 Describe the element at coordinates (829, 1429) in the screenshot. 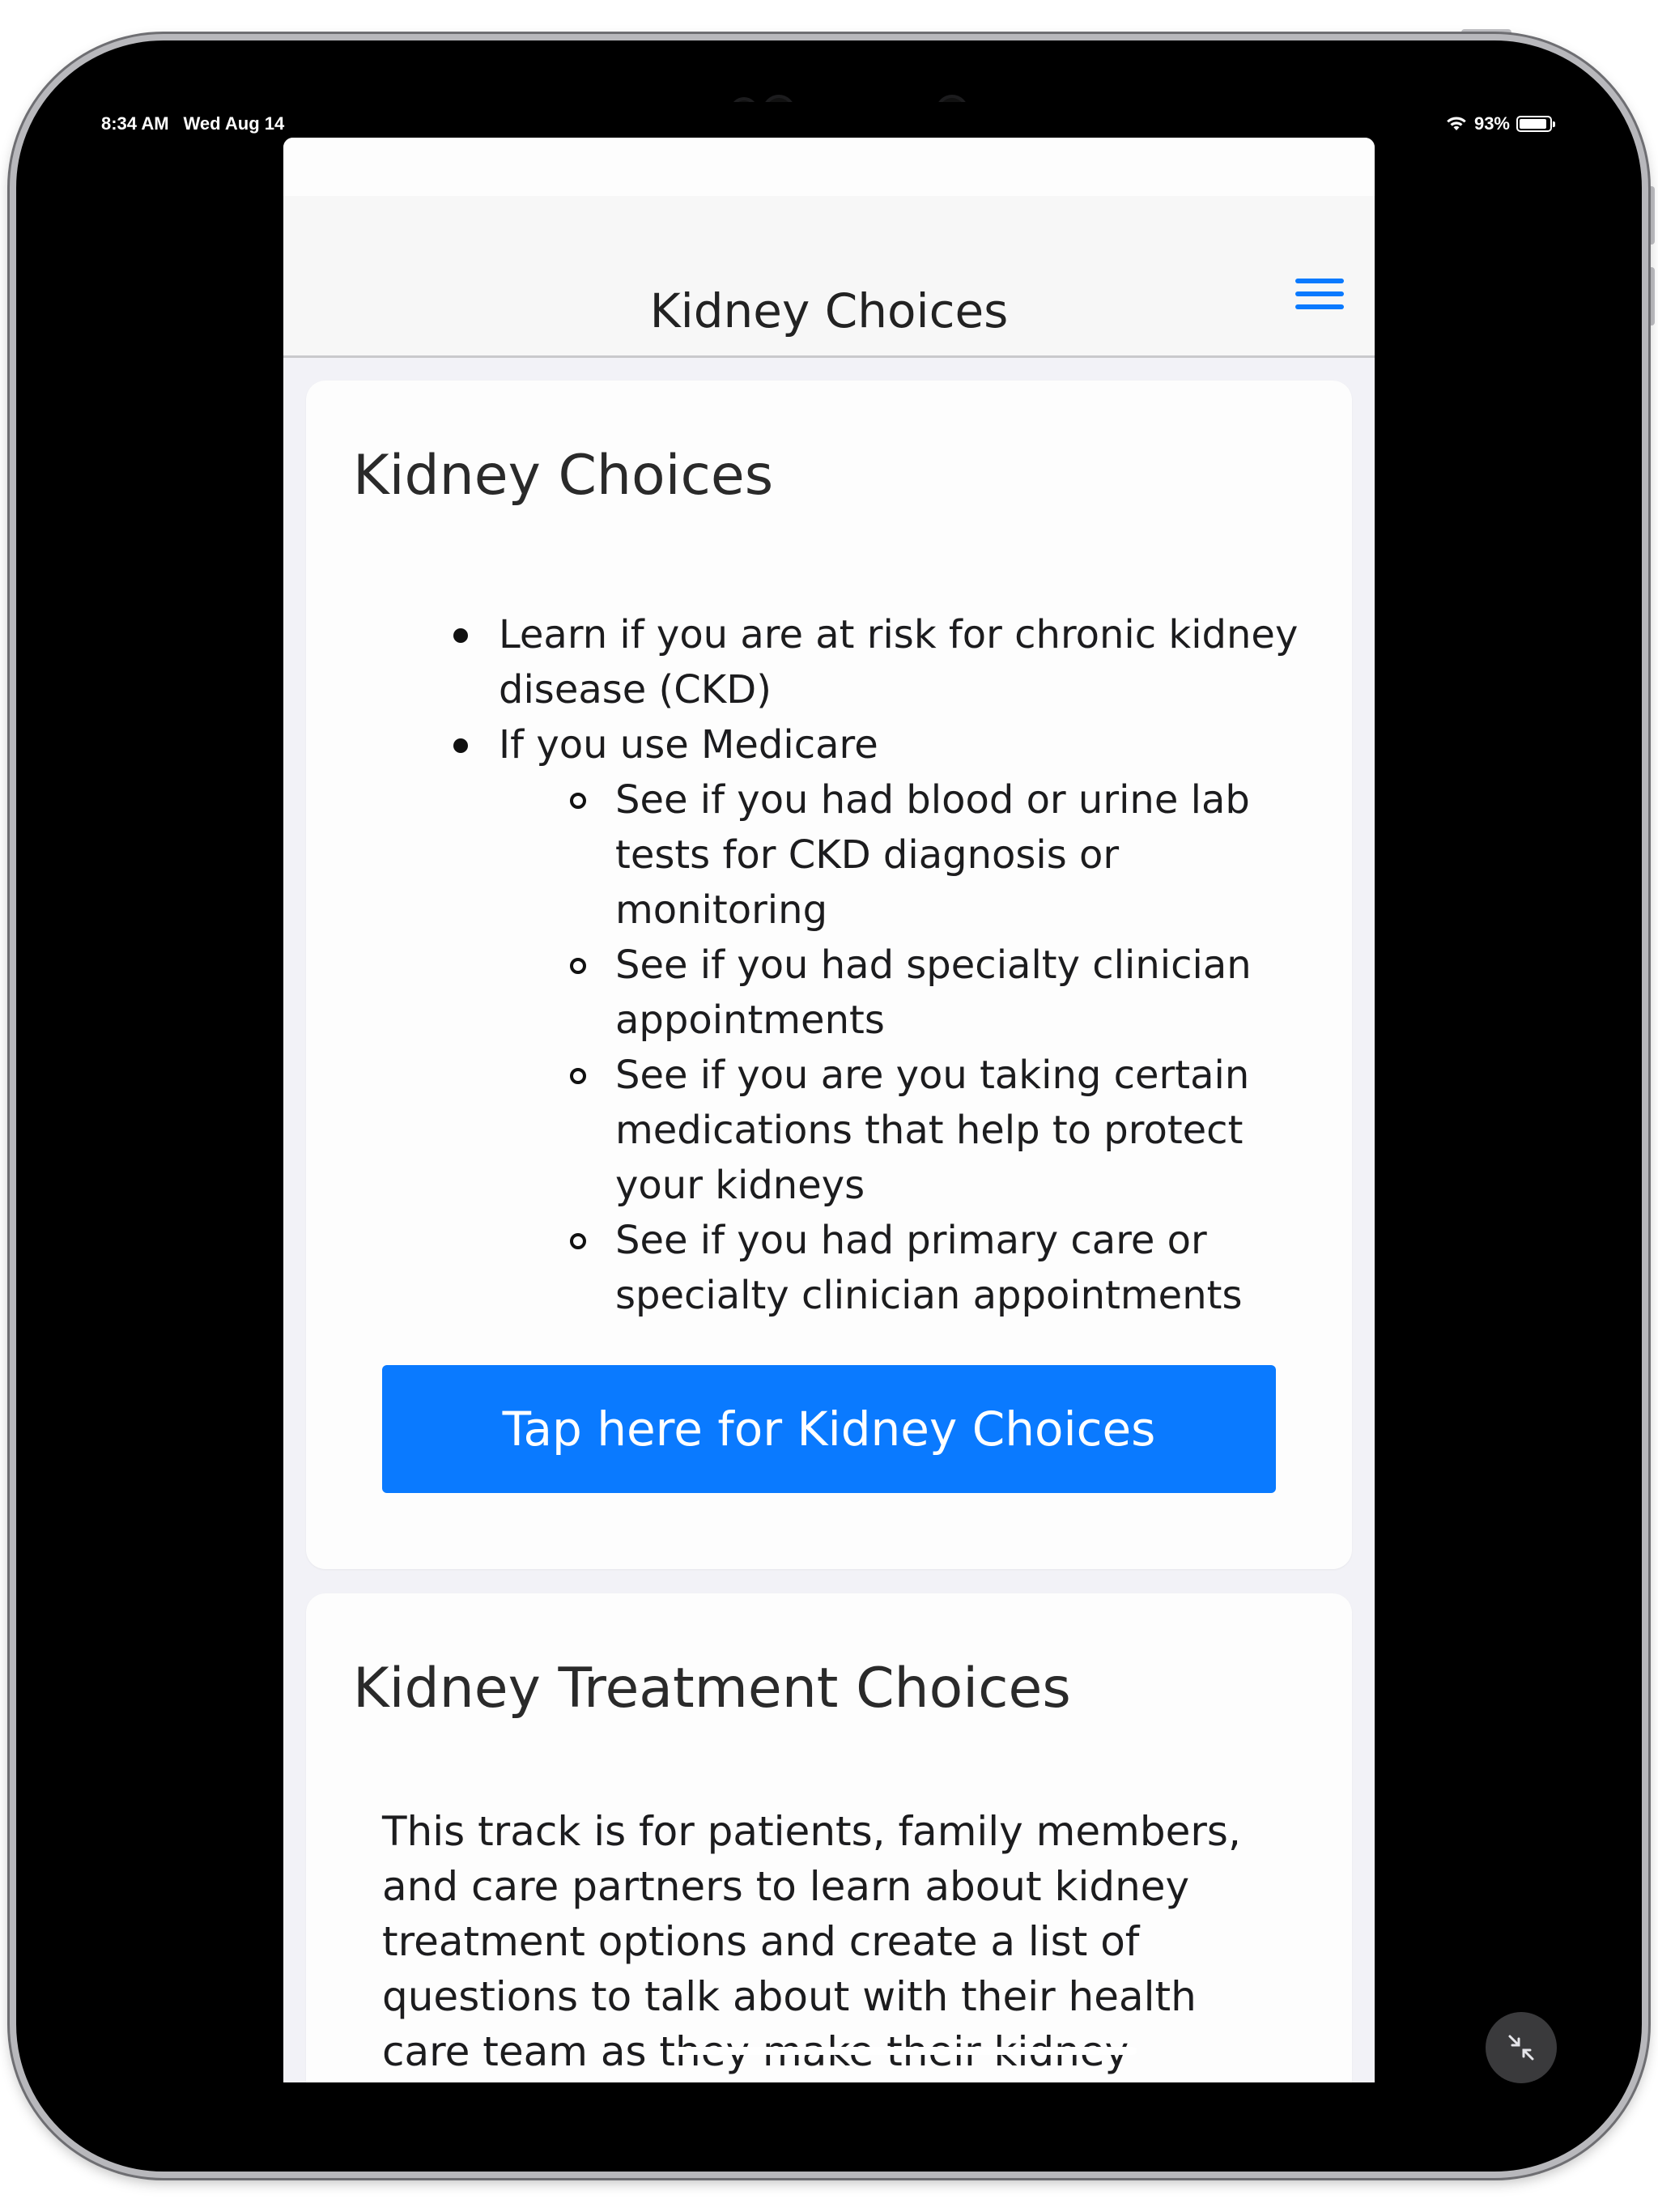

I see `kidney-choices-button: Tap here for Kidney Choices` at that location.